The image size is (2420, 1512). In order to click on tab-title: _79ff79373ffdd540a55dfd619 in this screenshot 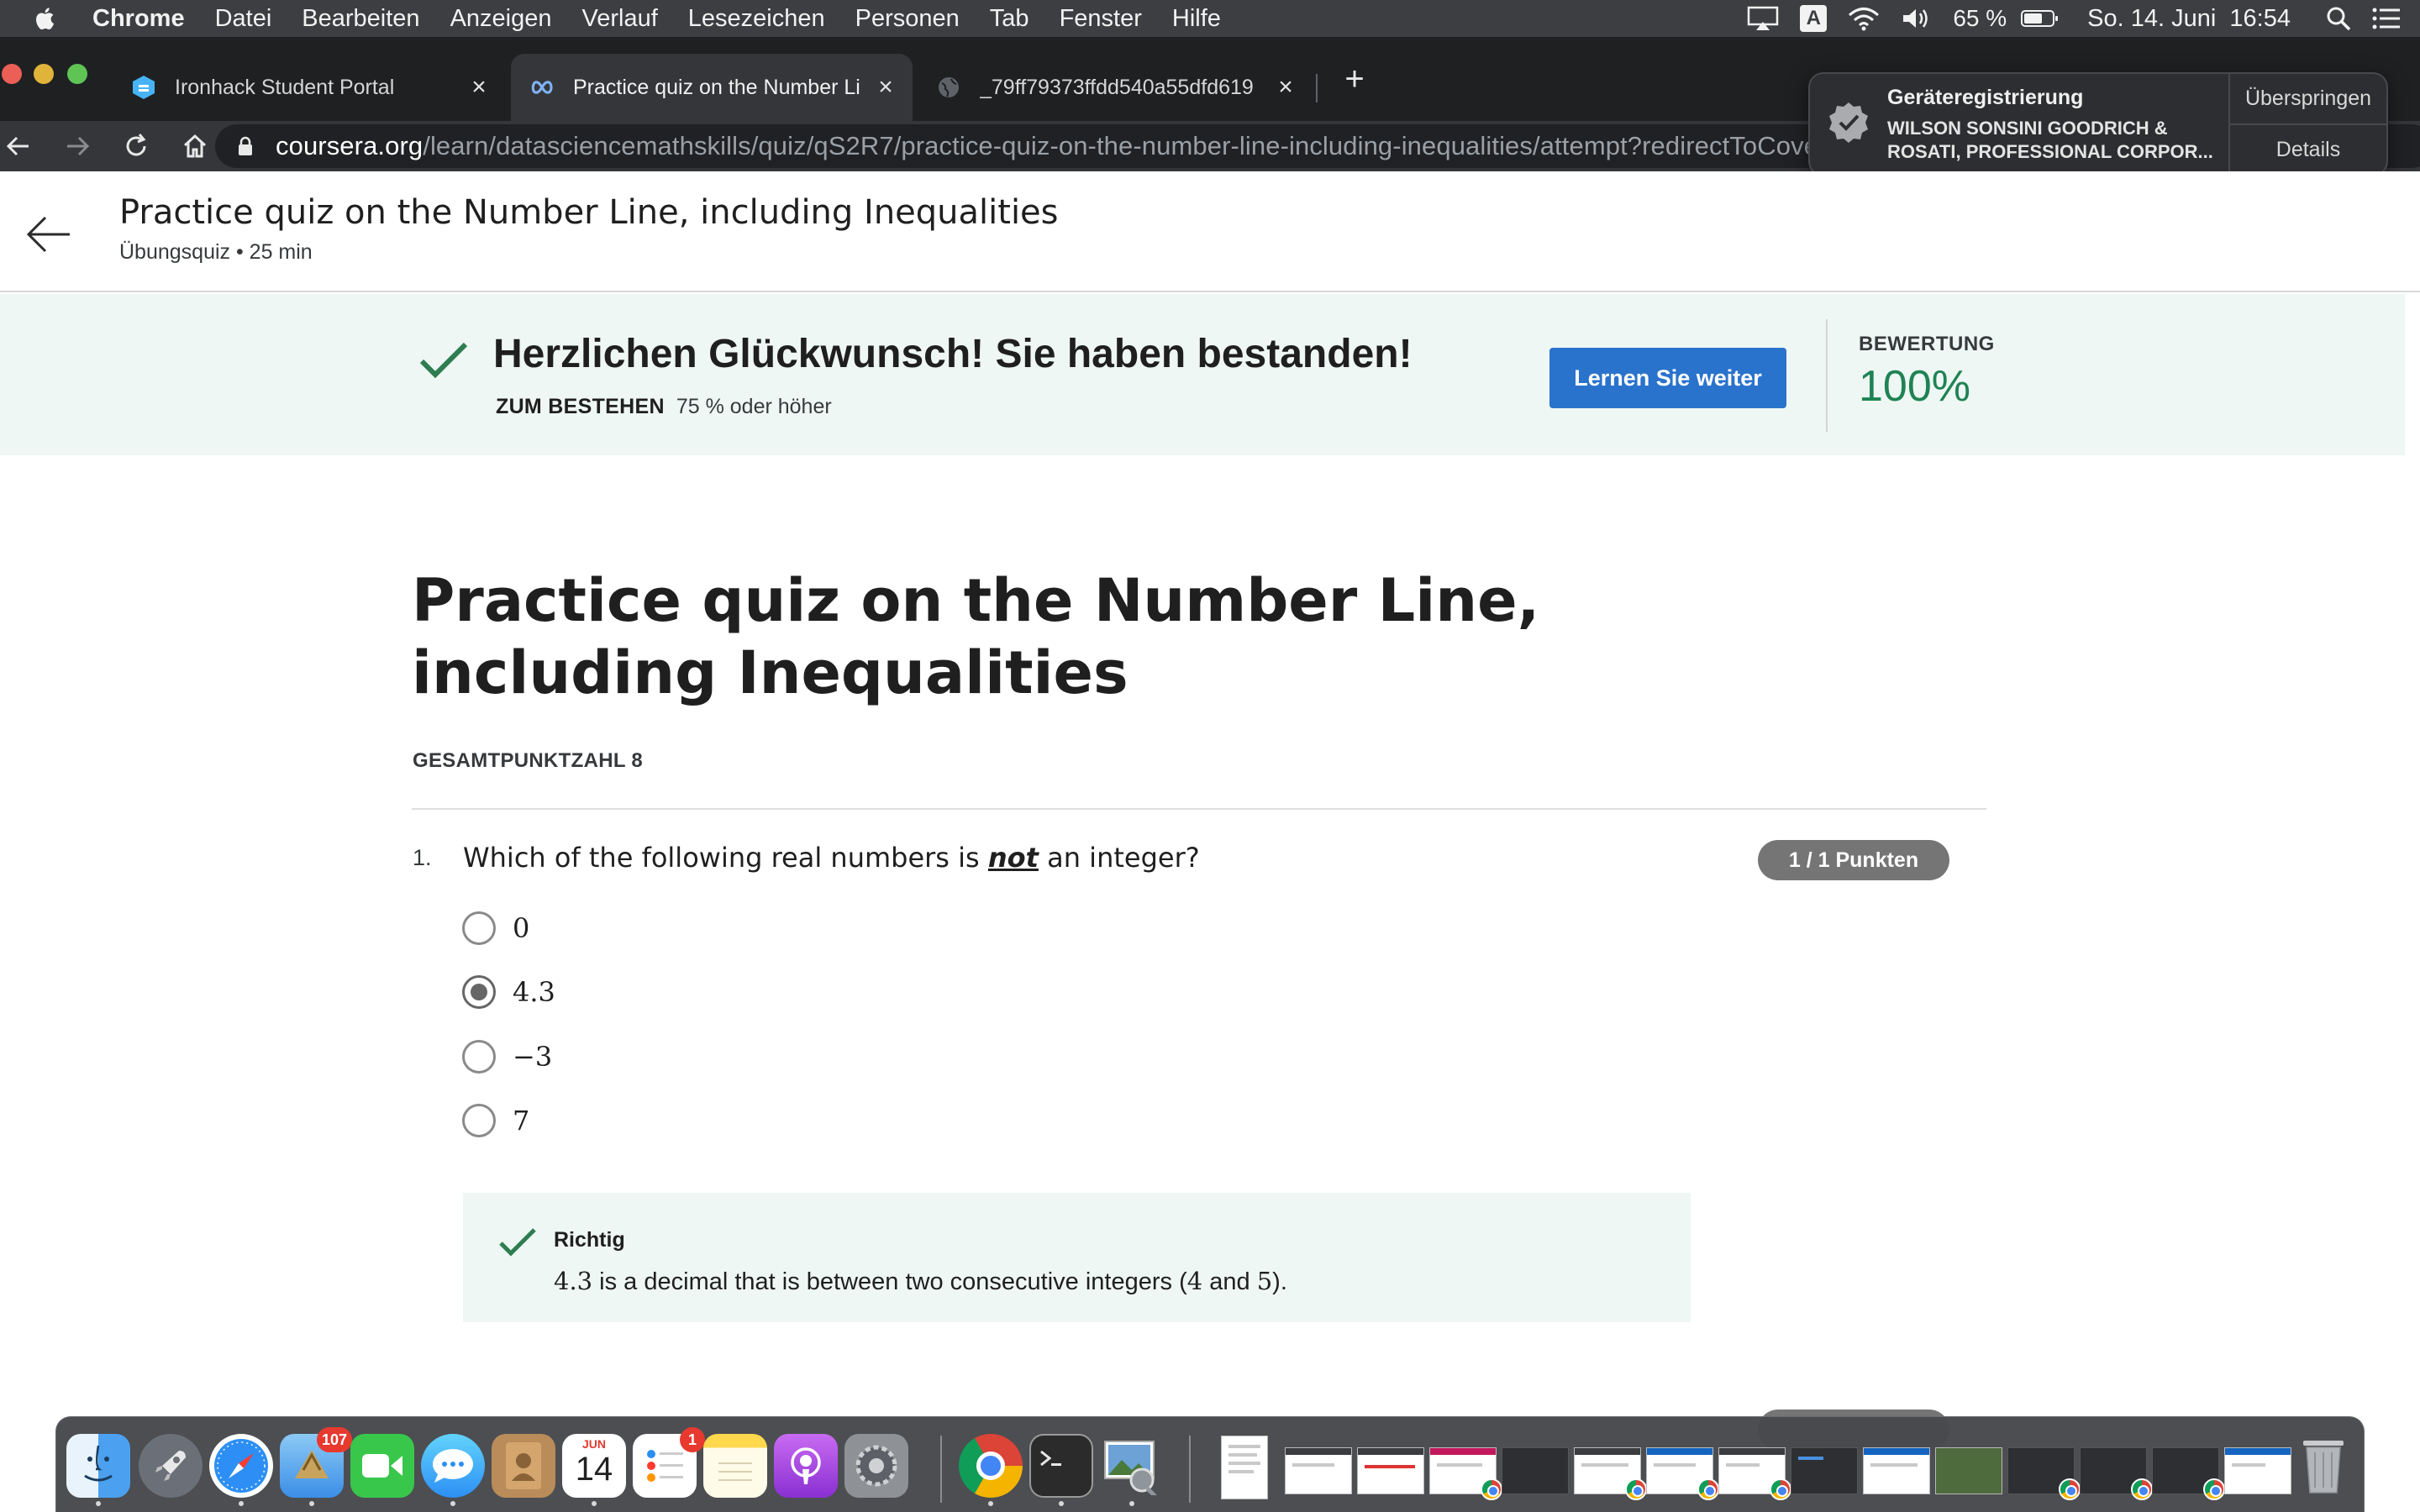, I will do `click(1117, 87)`.